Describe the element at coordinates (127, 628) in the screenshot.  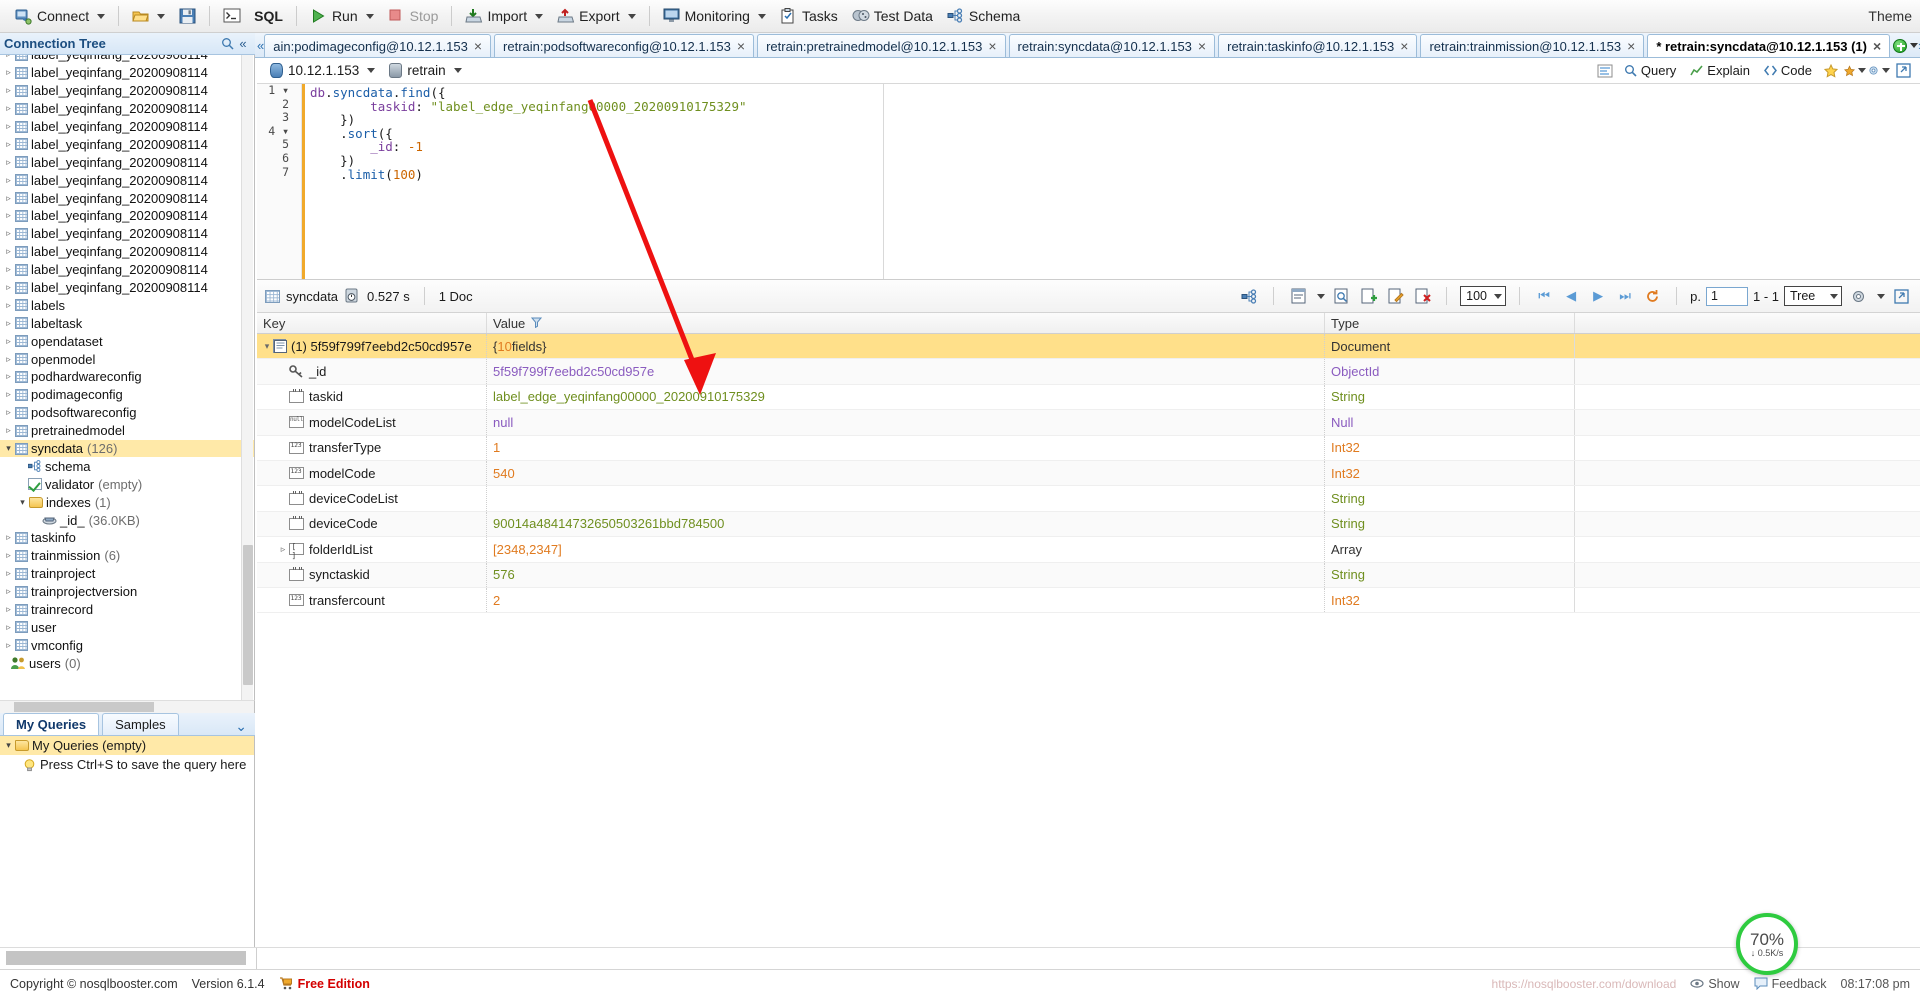
I see `tree-item-collection: ▹ user` at that location.